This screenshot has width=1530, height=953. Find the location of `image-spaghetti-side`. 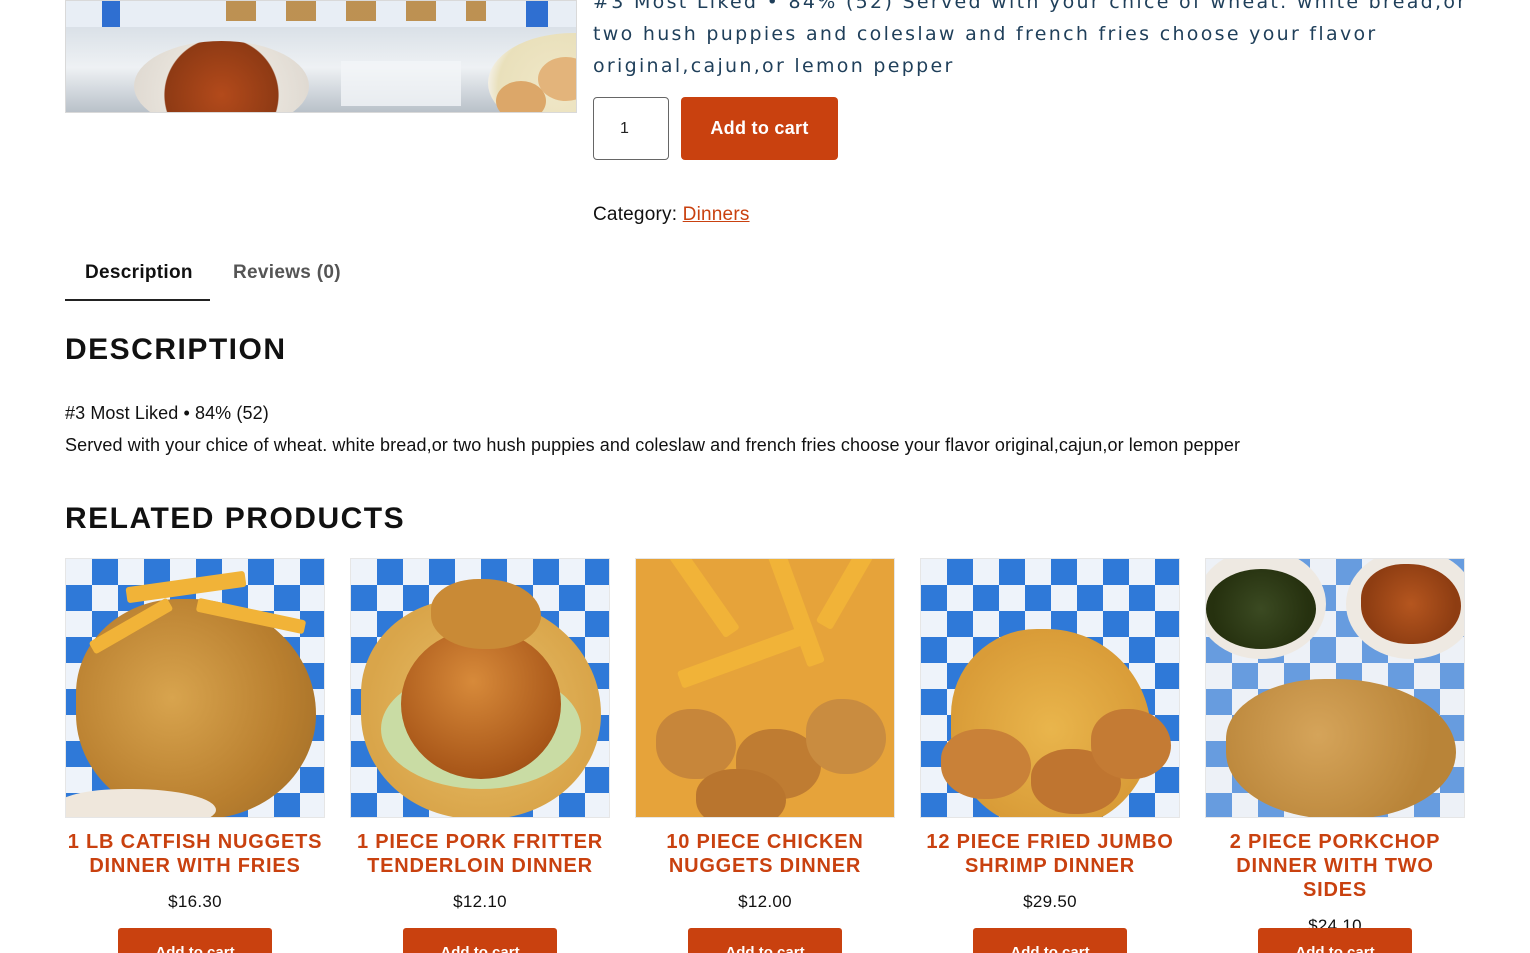

image-spaghetti-side is located at coordinates (221, 76).